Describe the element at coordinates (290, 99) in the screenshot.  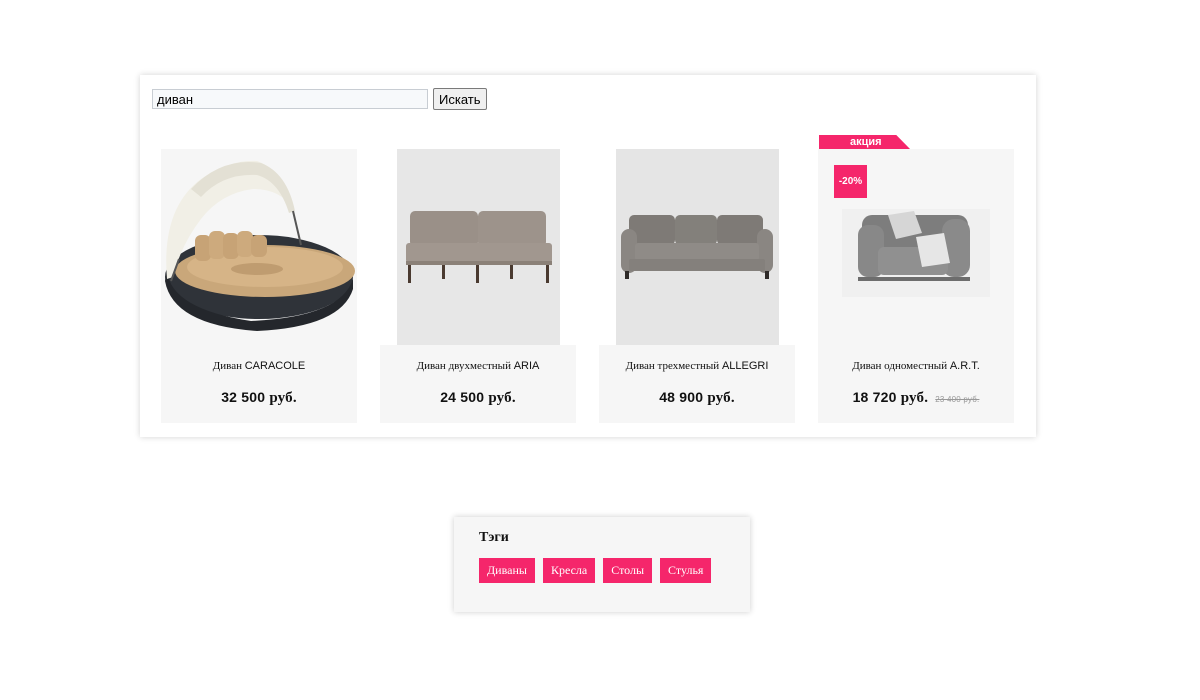
I see `search-input` at that location.